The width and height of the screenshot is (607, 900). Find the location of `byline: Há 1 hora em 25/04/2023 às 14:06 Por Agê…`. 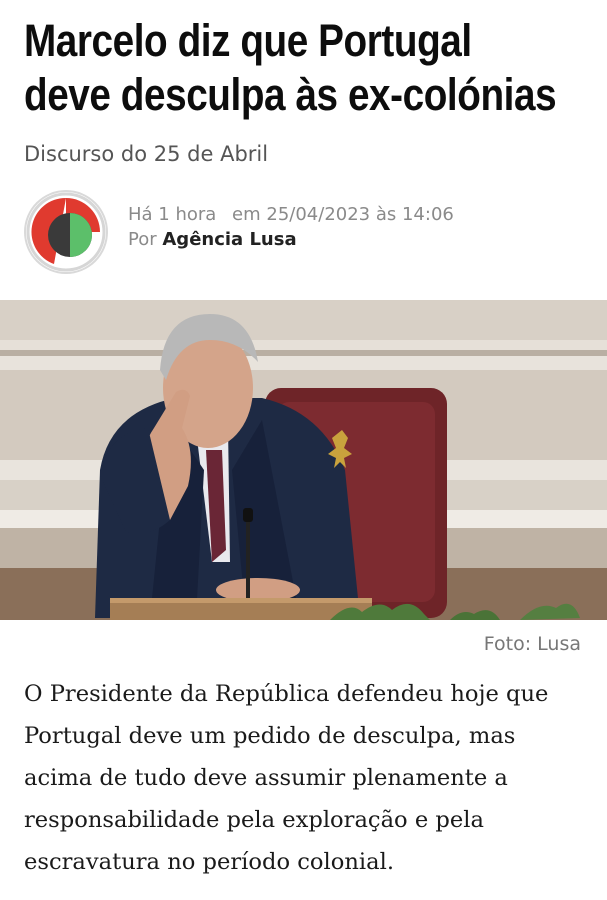

byline: Há 1 hora em 25/04/2023 às 14:06 Por Agê… is located at coordinates (304, 232).